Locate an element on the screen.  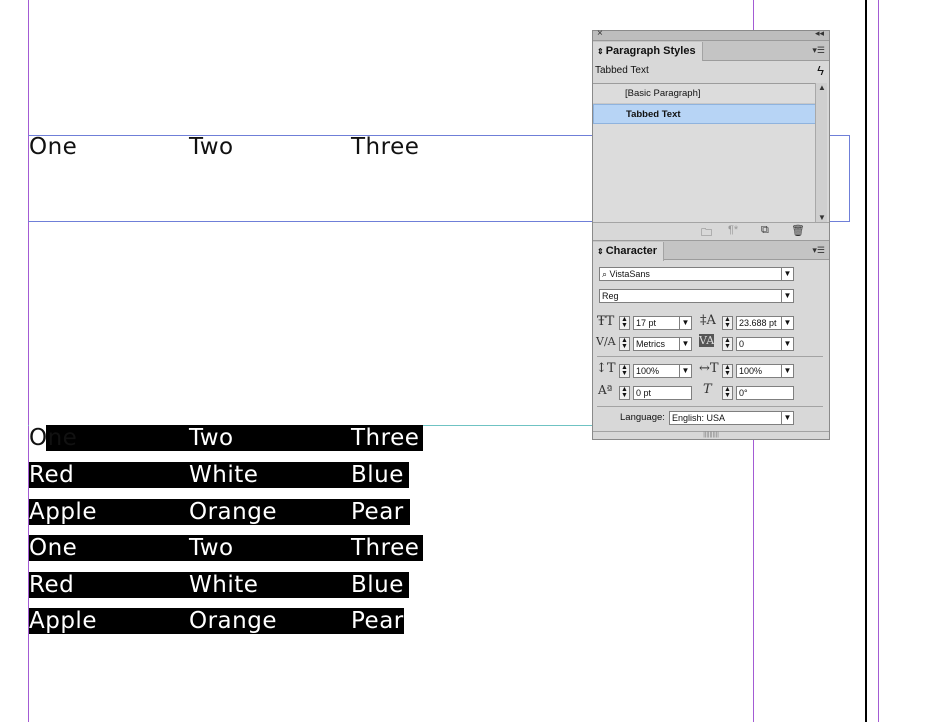
resize-grip: |||||||||| is located at coordinates (711, 435).